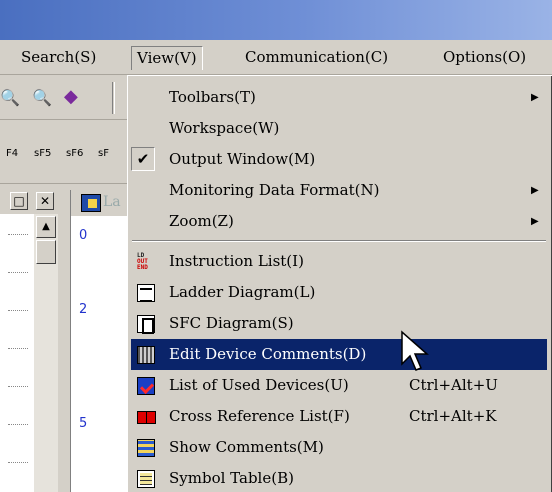 The image size is (552, 492). What do you see at coordinates (339, 97) in the screenshot?
I see `menu-item-toolbars: Toolbars(T) ▶` at bounding box center [339, 97].